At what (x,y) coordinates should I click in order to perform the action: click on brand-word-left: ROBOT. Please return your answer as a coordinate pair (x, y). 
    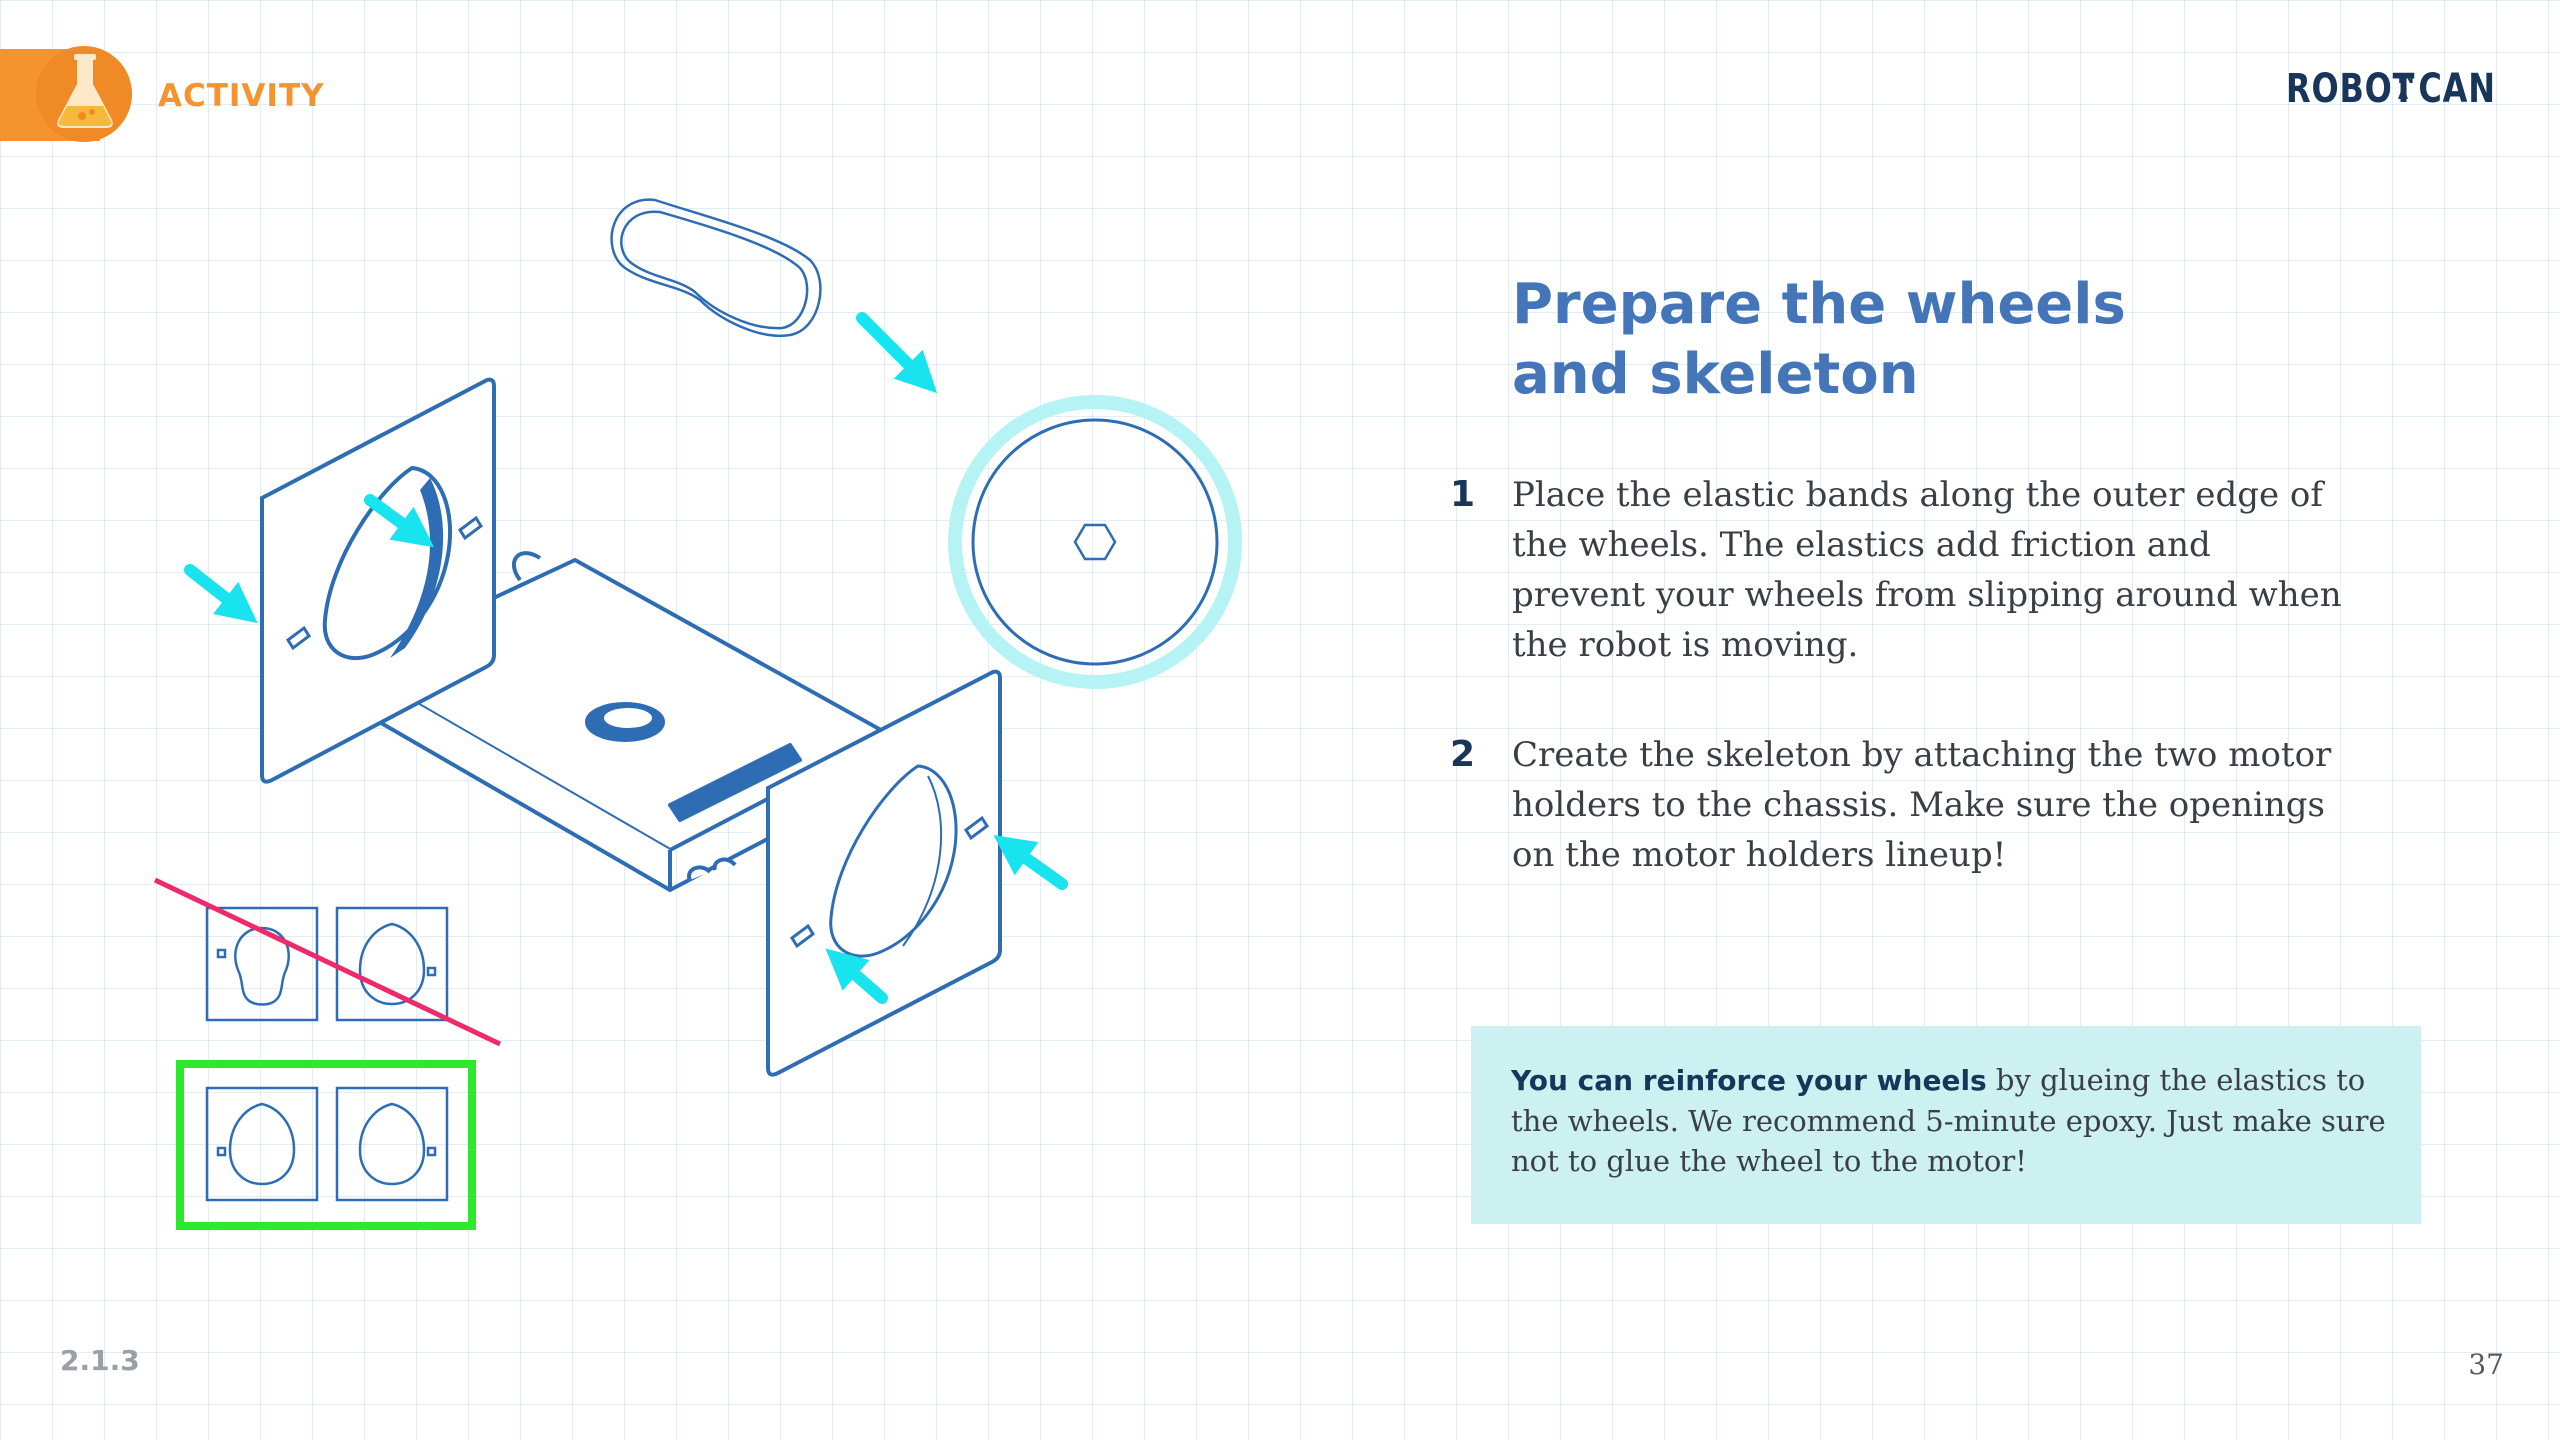
    Looking at the image, I should click on (2351, 89).